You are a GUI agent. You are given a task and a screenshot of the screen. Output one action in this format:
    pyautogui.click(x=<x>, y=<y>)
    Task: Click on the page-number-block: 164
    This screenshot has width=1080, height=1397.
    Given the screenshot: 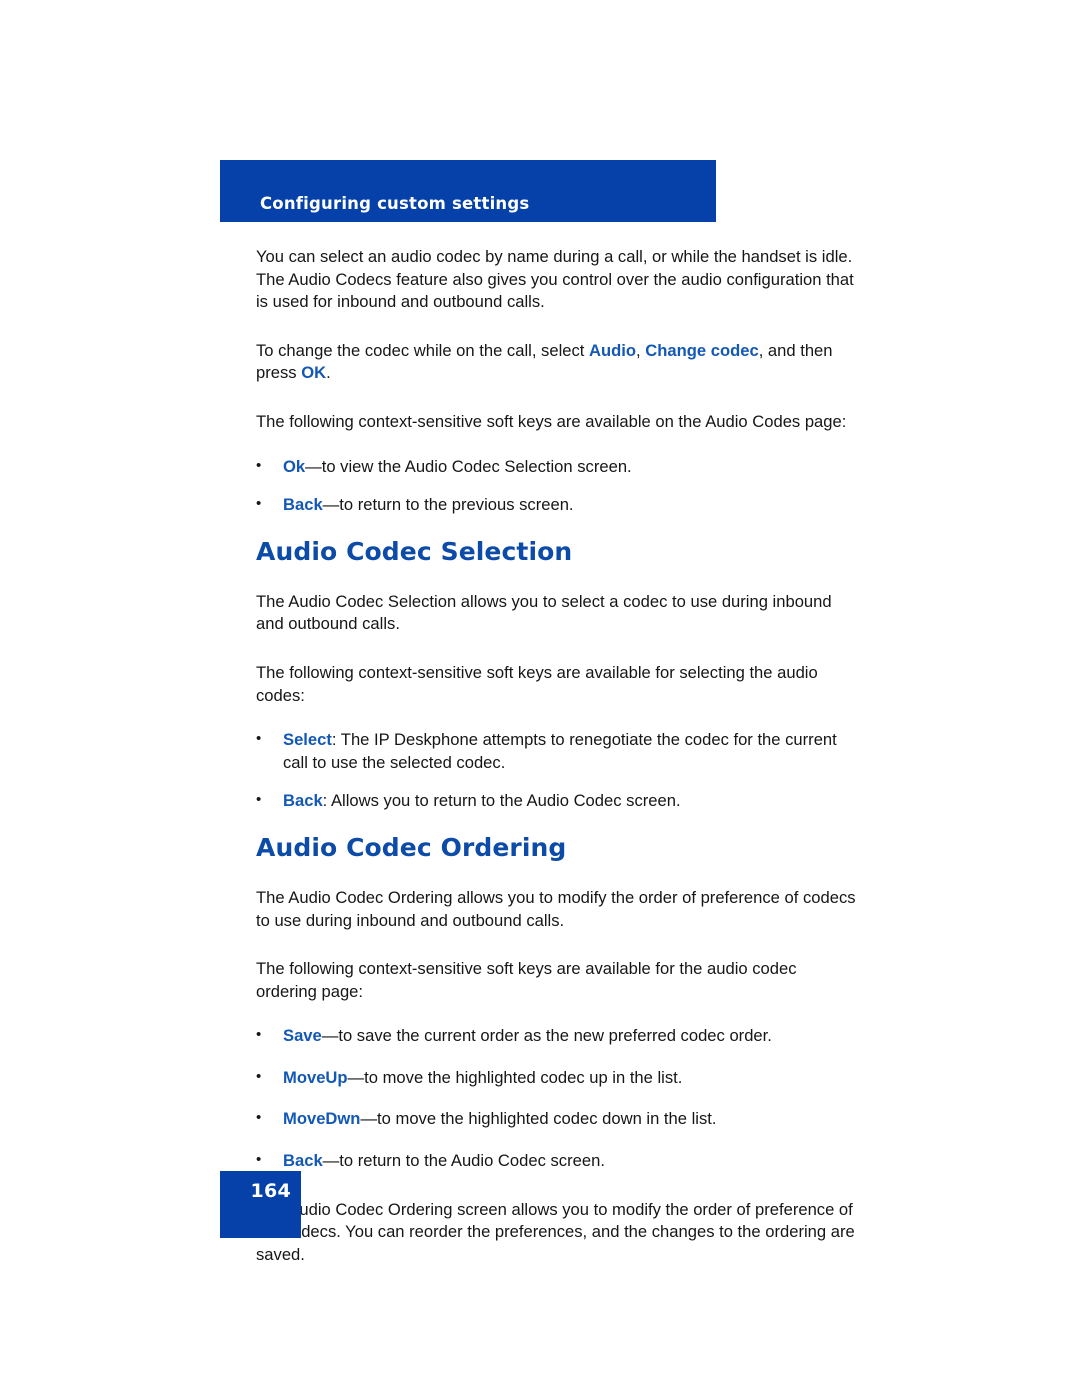 What is the action you would take?
    pyautogui.click(x=260, y=1204)
    